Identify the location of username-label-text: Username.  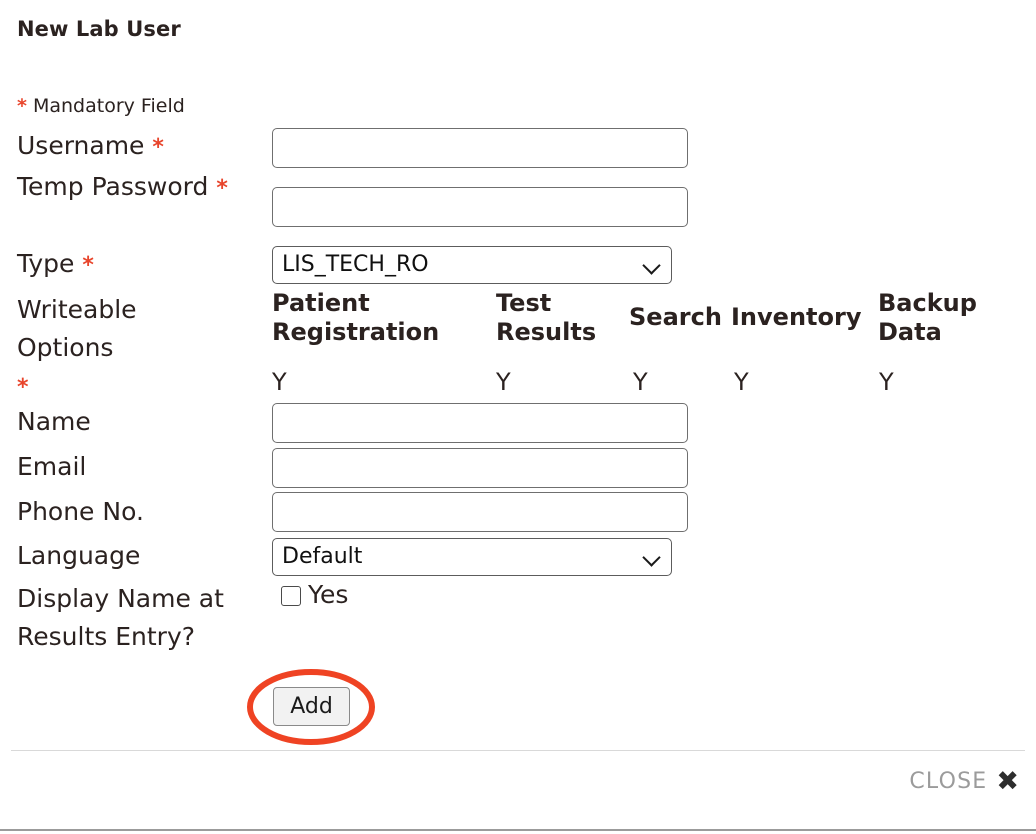
(81, 145).